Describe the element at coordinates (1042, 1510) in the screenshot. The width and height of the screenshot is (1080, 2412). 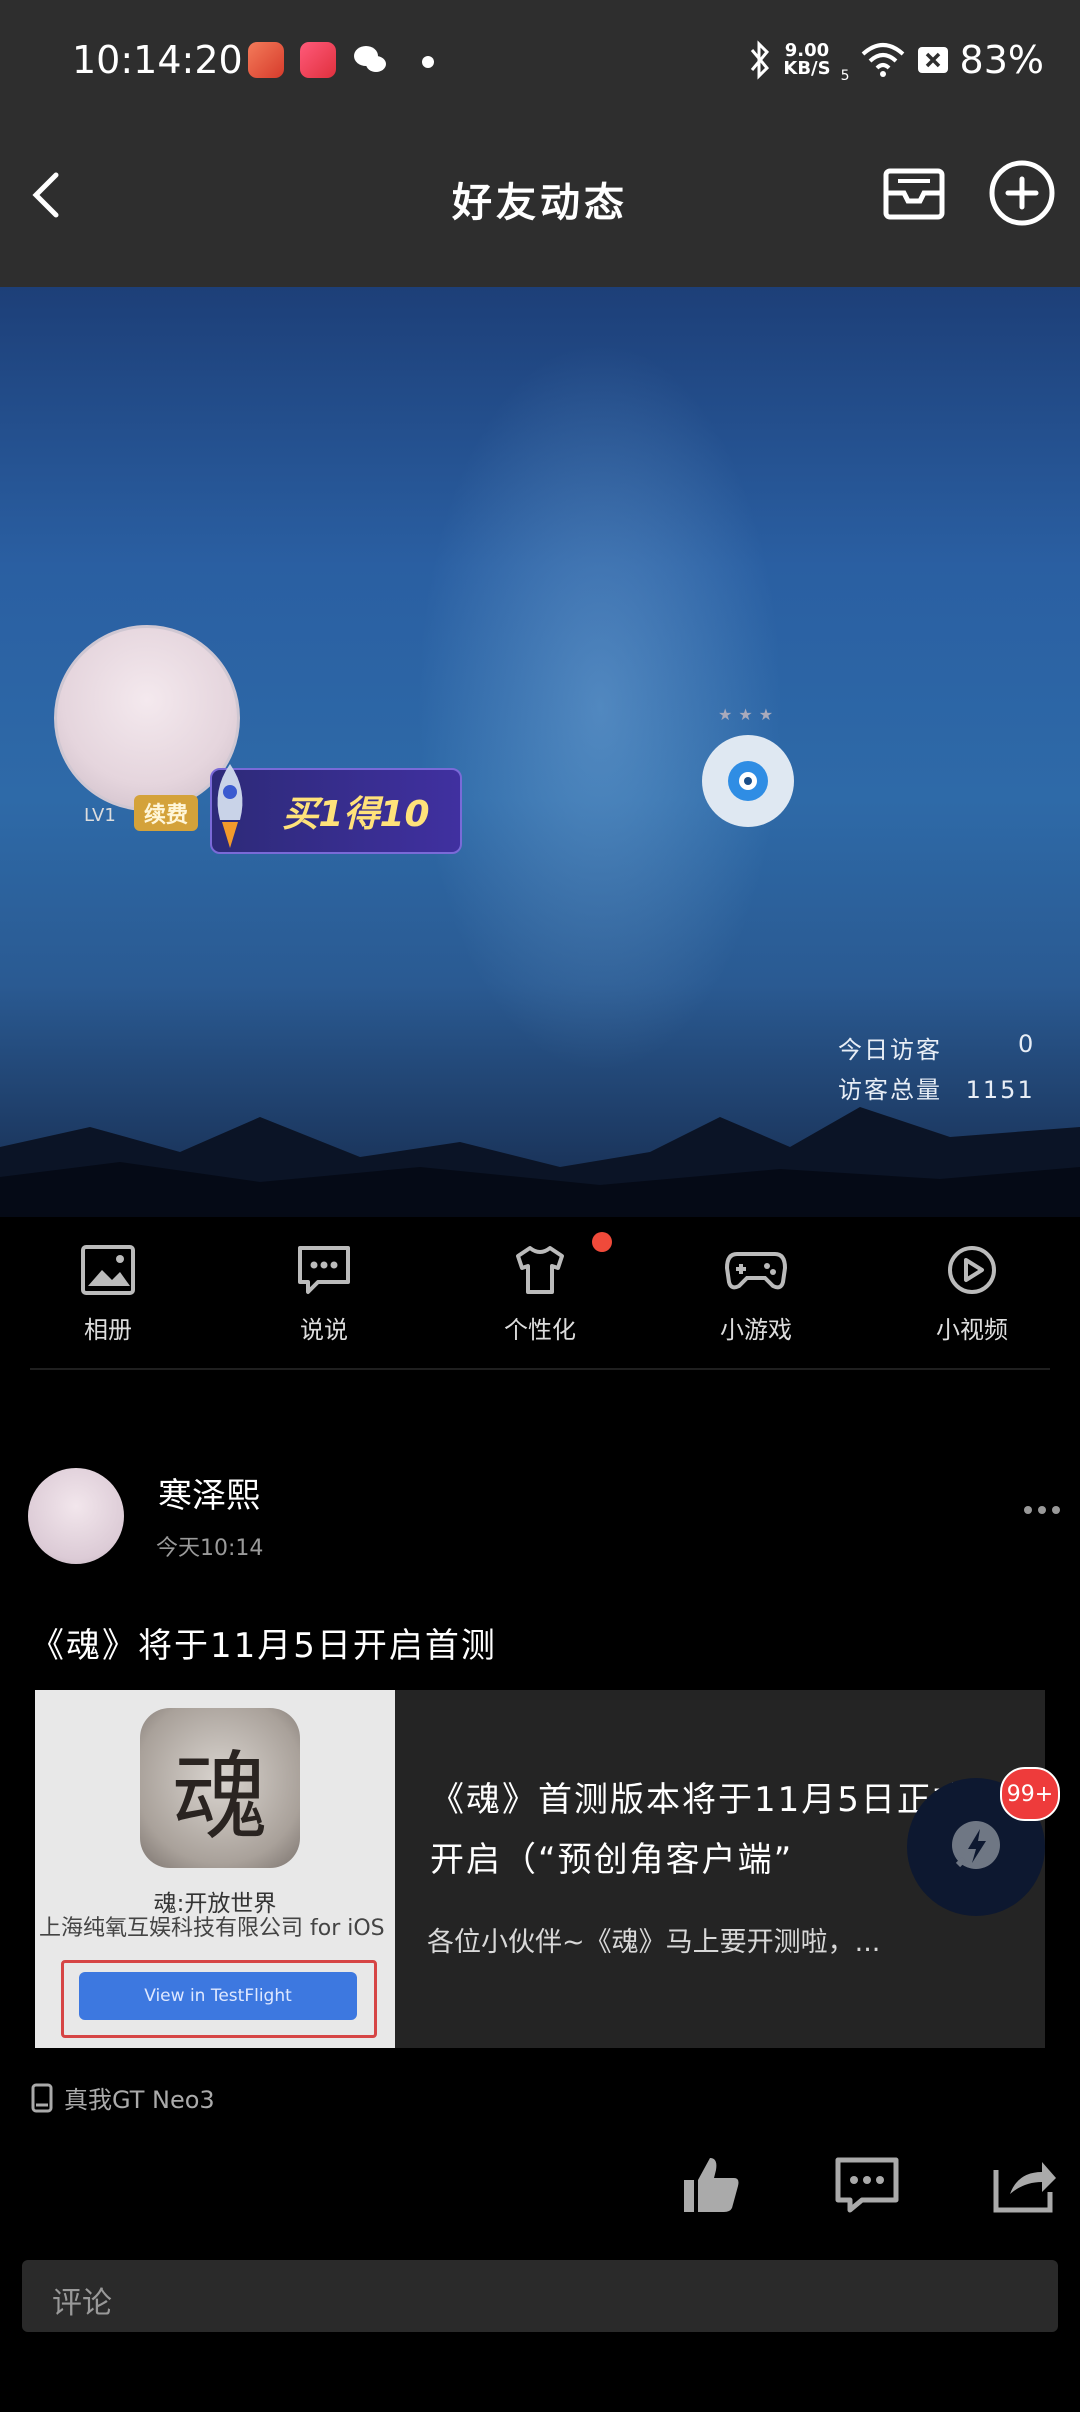
I see `more-dots-icon` at that location.